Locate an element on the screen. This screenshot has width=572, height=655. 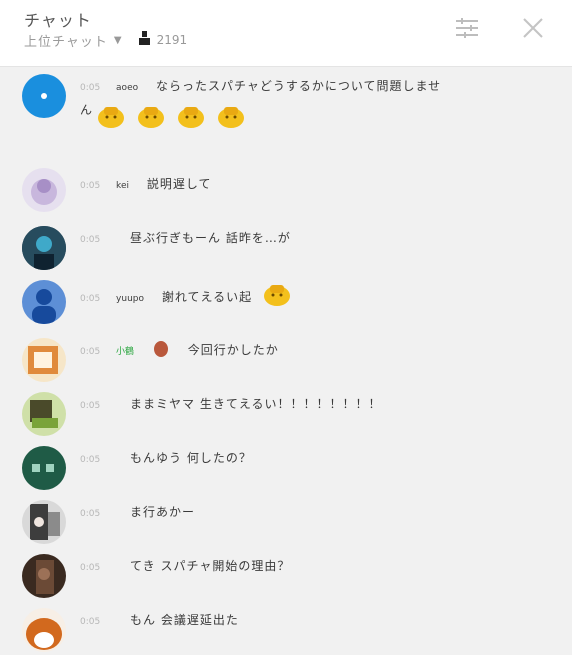
message-line: 0:05 ままミヤマ 生きてえるい！！！！！！！！ is located at coordinates (314, 405).